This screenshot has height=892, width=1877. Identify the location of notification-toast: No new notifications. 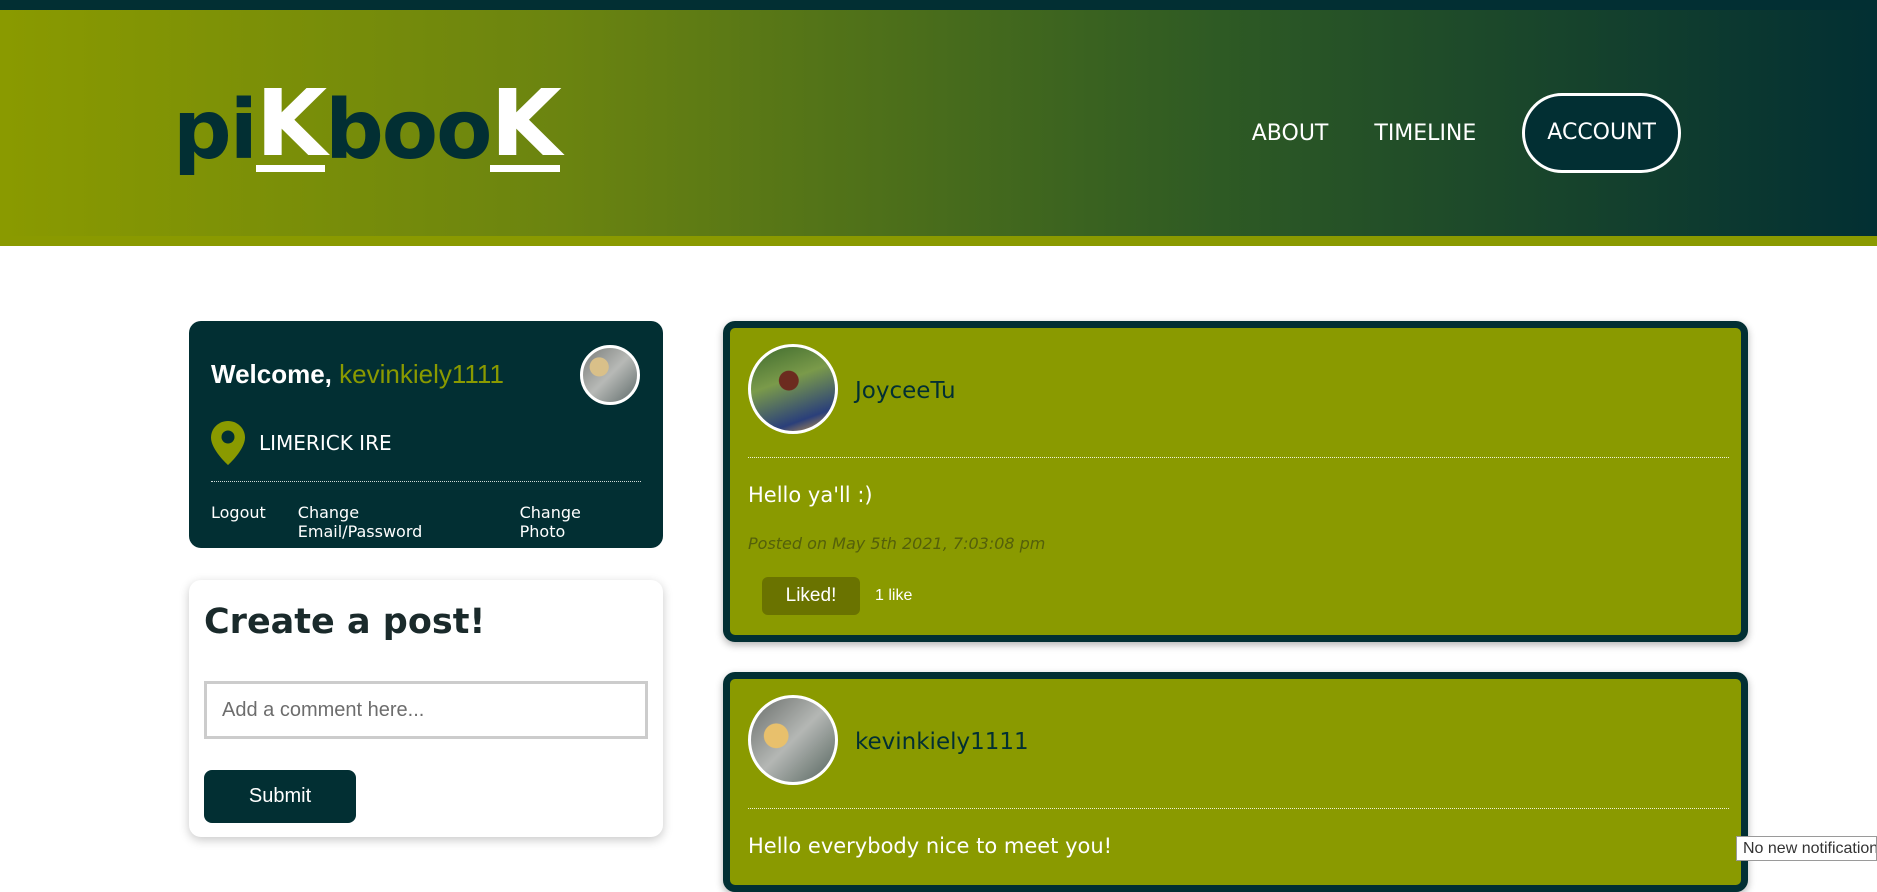
(1806, 848).